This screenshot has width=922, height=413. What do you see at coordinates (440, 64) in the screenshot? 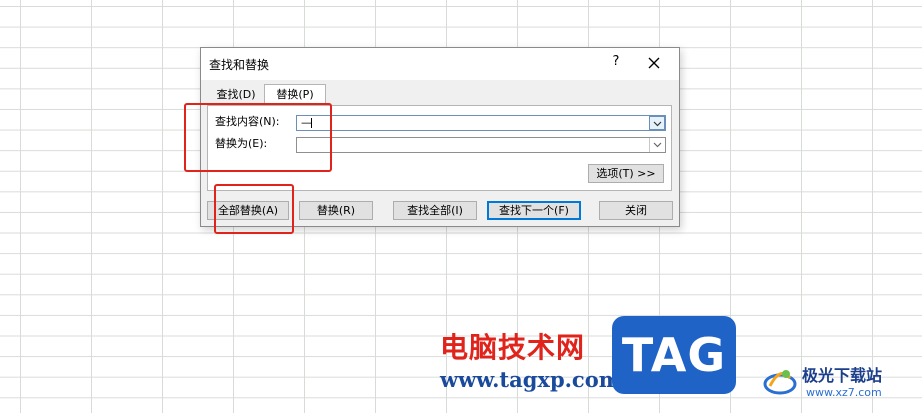
I see `dialog-titlebar: 查找和替换 ?` at bounding box center [440, 64].